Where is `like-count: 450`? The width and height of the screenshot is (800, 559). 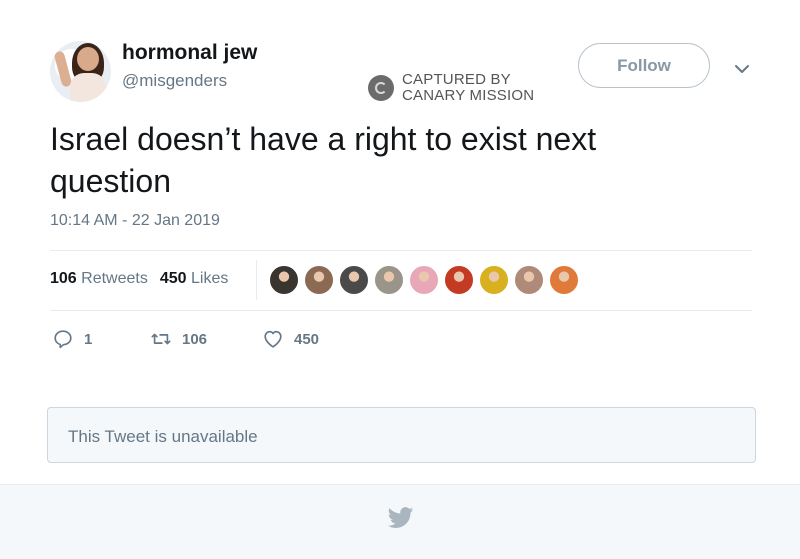
like-count: 450 is located at coordinates (307, 339).